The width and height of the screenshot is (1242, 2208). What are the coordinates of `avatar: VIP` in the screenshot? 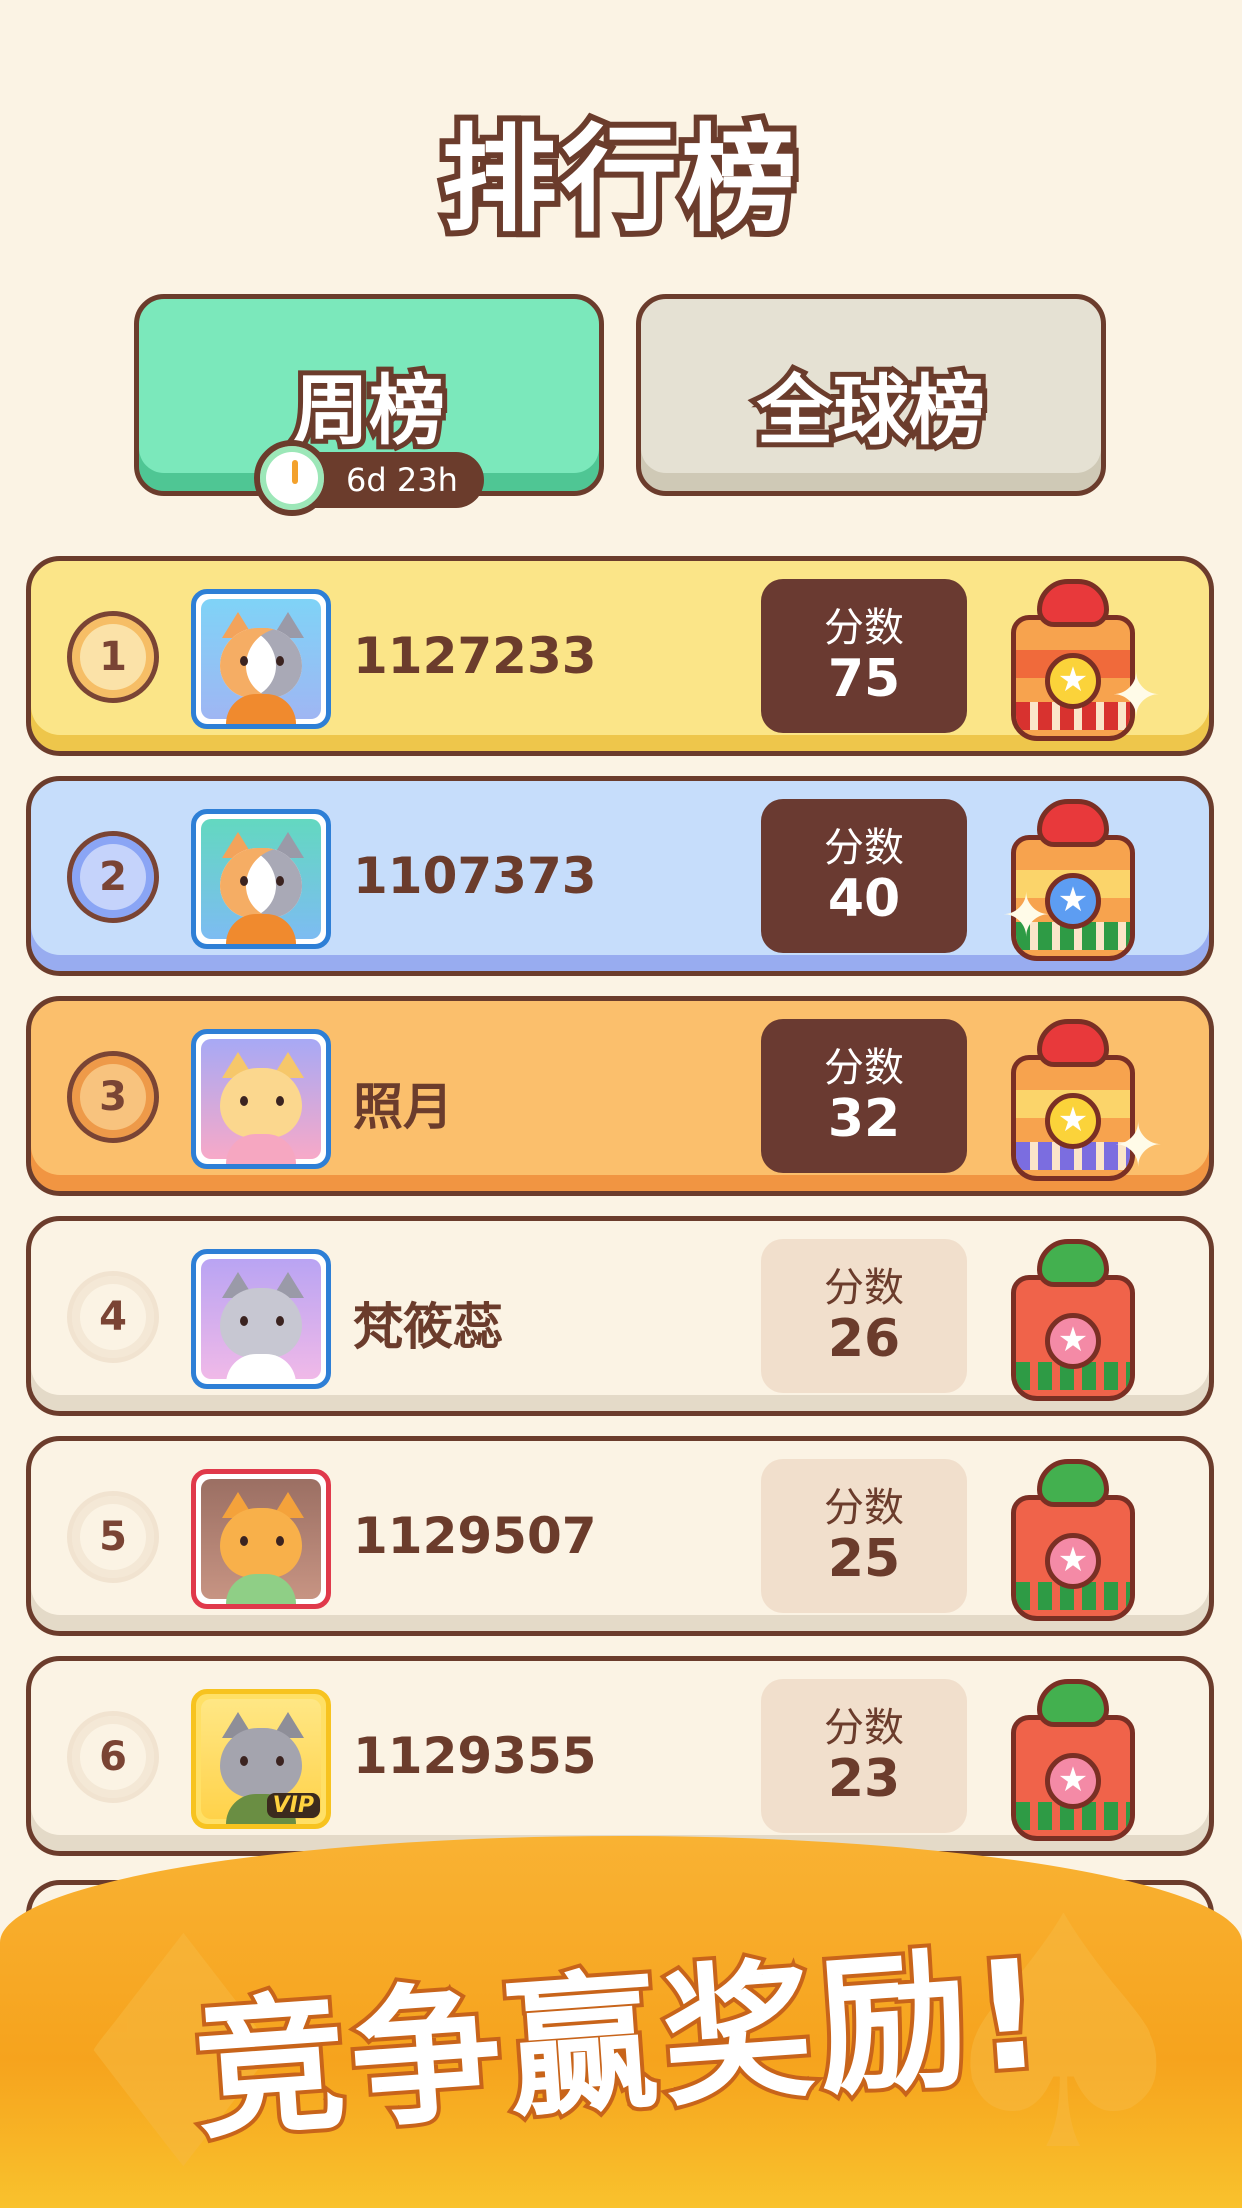 It's located at (261, 1759).